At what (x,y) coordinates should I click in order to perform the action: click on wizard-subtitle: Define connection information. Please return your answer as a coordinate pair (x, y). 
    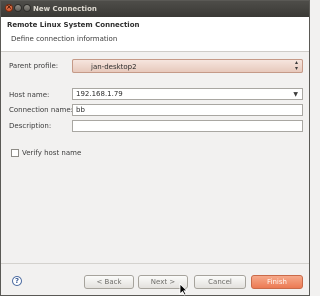
    Looking at the image, I should click on (64, 39).